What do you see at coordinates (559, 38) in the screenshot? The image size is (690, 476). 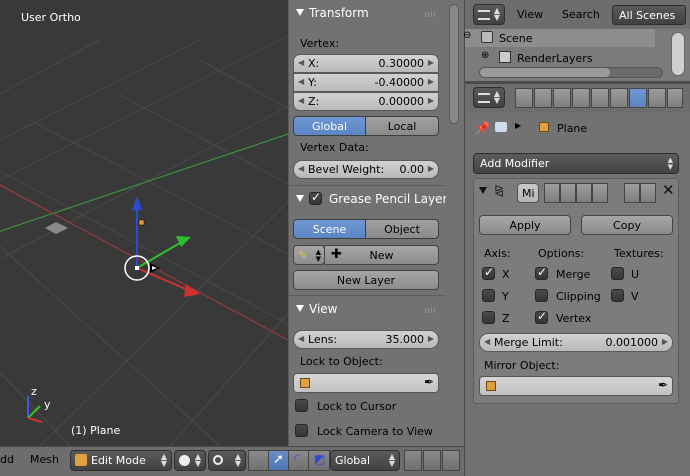 I see `outliner-row-scene: ⊖ Scene` at bounding box center [559, 38].